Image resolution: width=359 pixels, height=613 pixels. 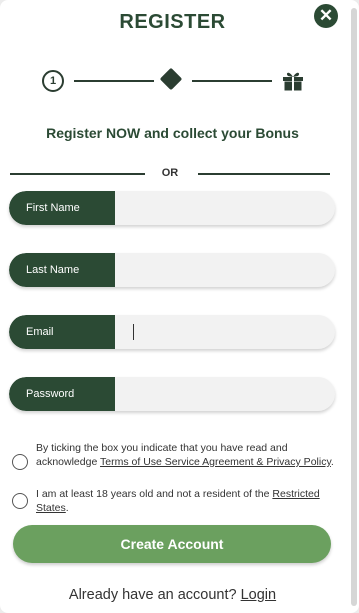 What do you see at coordinates (152, 595) in the screenshot?
I see `login-prompt-text: Already have an account?` at bounding box center [152, 595].